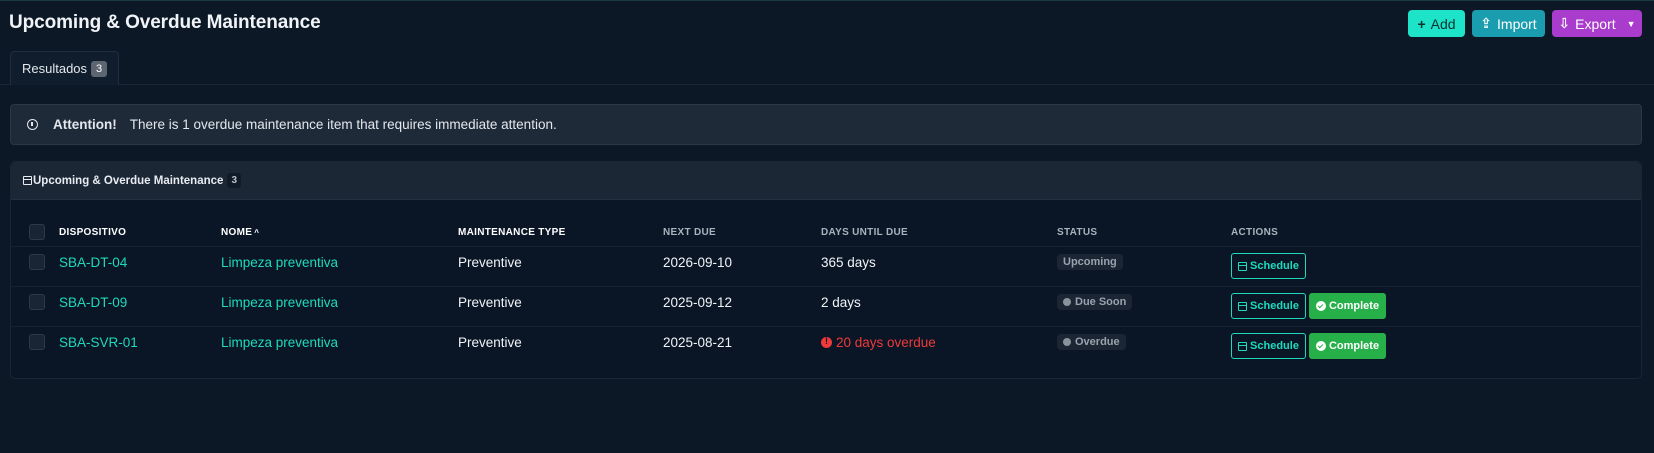 This screenshot has width=1654, height=453. I want to click on status-badge-label: Upcoming, so click(1090, 262).